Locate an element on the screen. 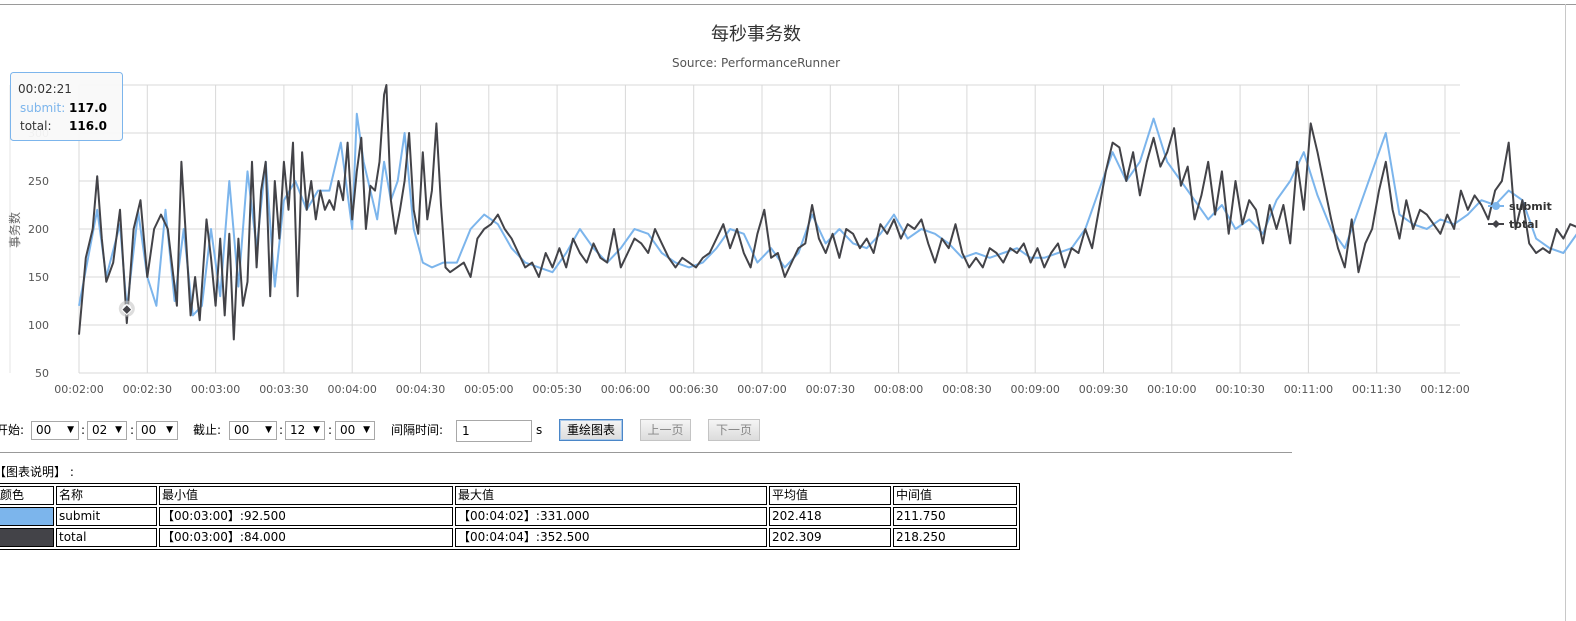 This screenshot has height=621, width=1576. x-tick-label: 00:08:00 is located at coordinates (898, 389).